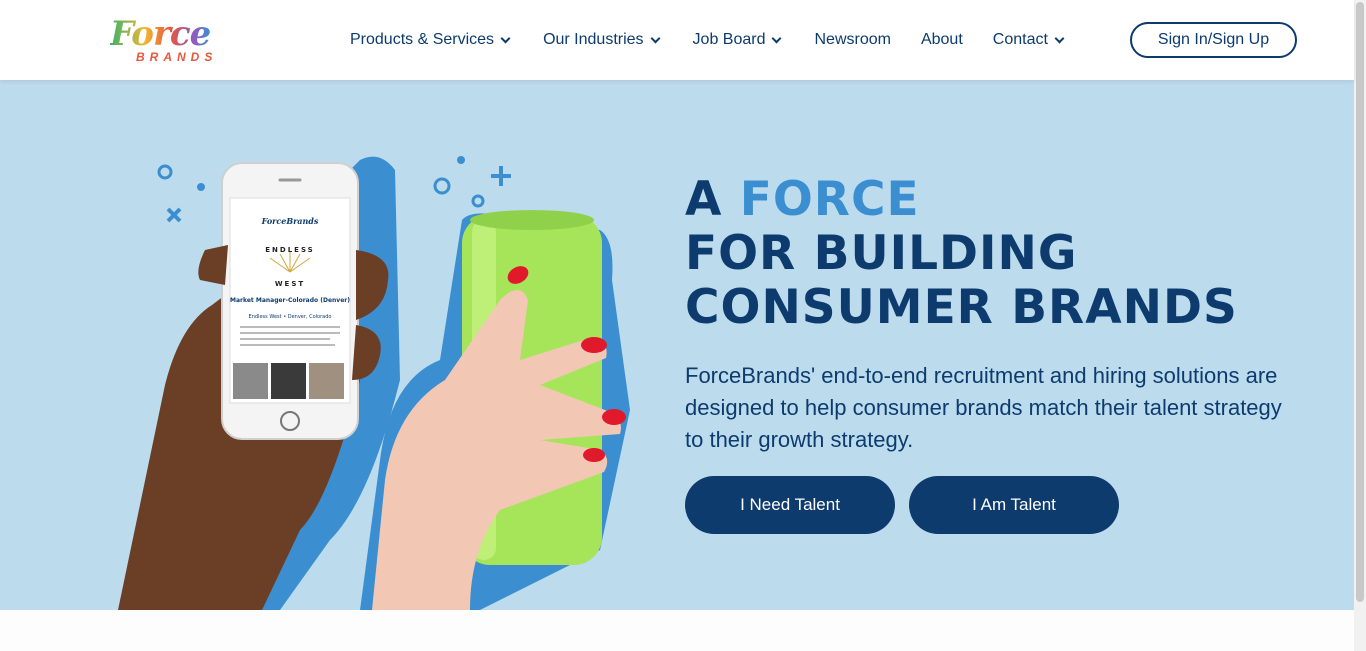 Image resolution: width=1366 pixels, height=651 pixels. I want to click on headline-line2: FOR BUILDING, so click(881, 253).